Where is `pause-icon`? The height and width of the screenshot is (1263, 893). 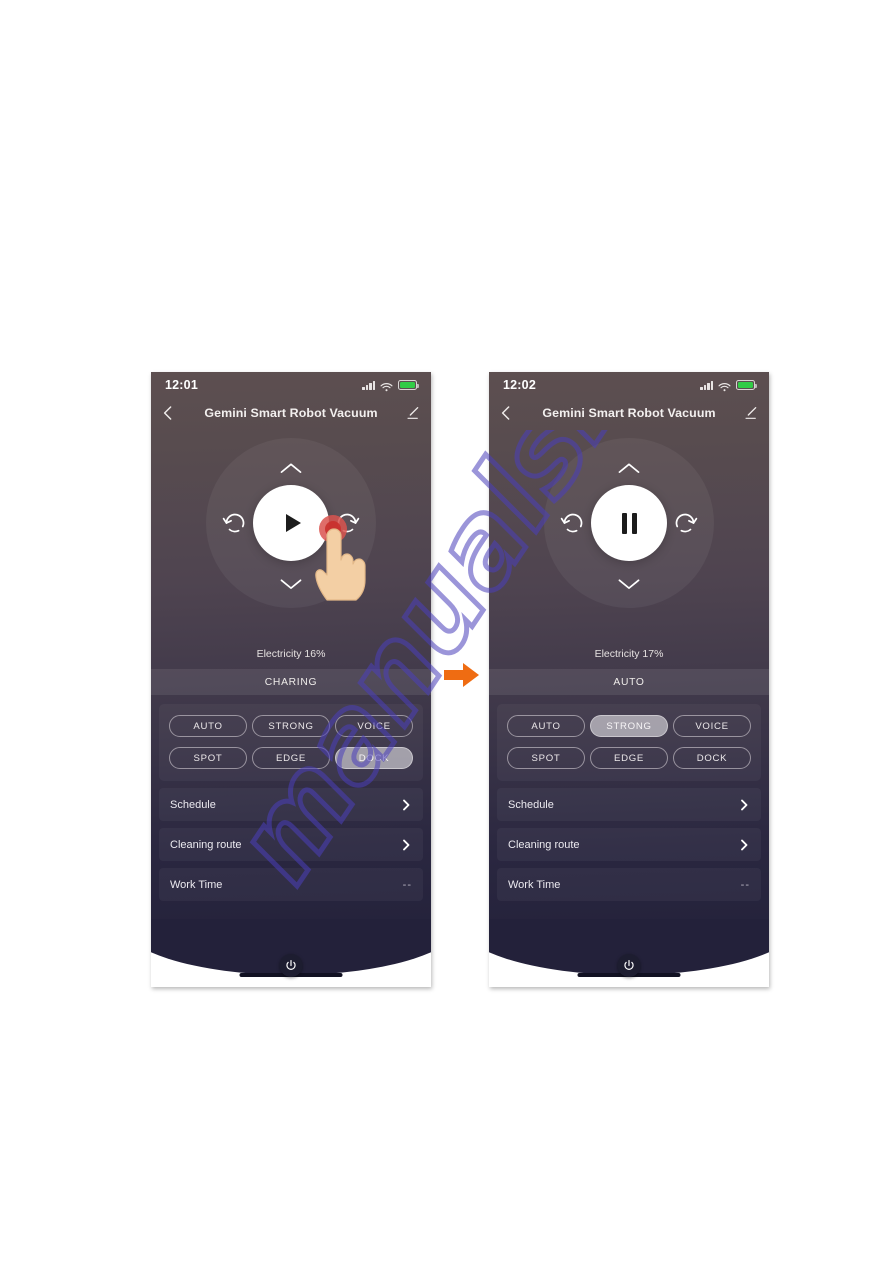
pause-icon is located at coordinates (629, 523).